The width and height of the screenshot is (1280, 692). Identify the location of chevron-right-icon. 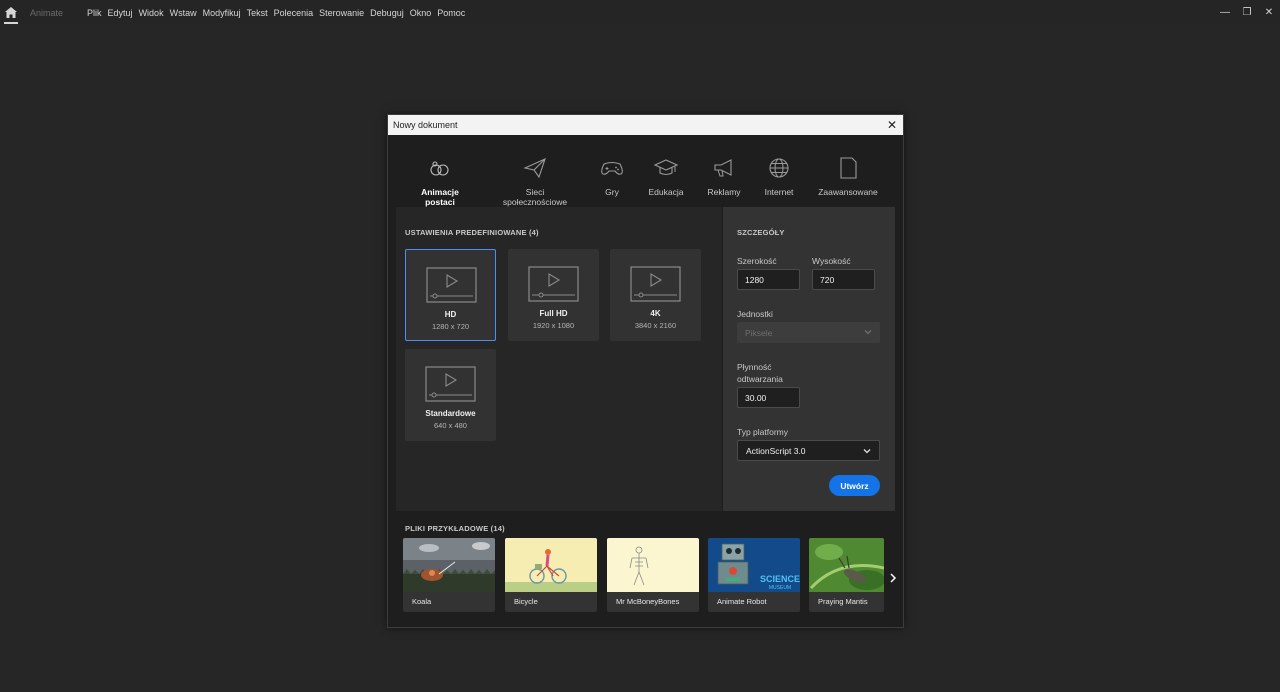
(893, 578).